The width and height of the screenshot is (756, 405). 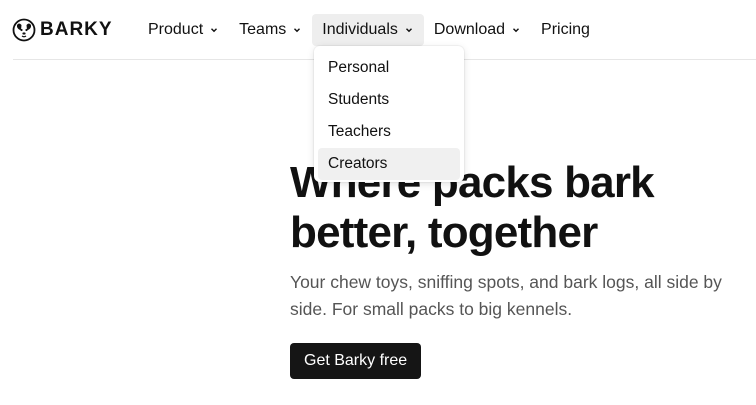 What do you see at coordinates (389, 68) in the screenshot?
I see `dropdown-item-personal: Personal` at bounding box center [389, 68].